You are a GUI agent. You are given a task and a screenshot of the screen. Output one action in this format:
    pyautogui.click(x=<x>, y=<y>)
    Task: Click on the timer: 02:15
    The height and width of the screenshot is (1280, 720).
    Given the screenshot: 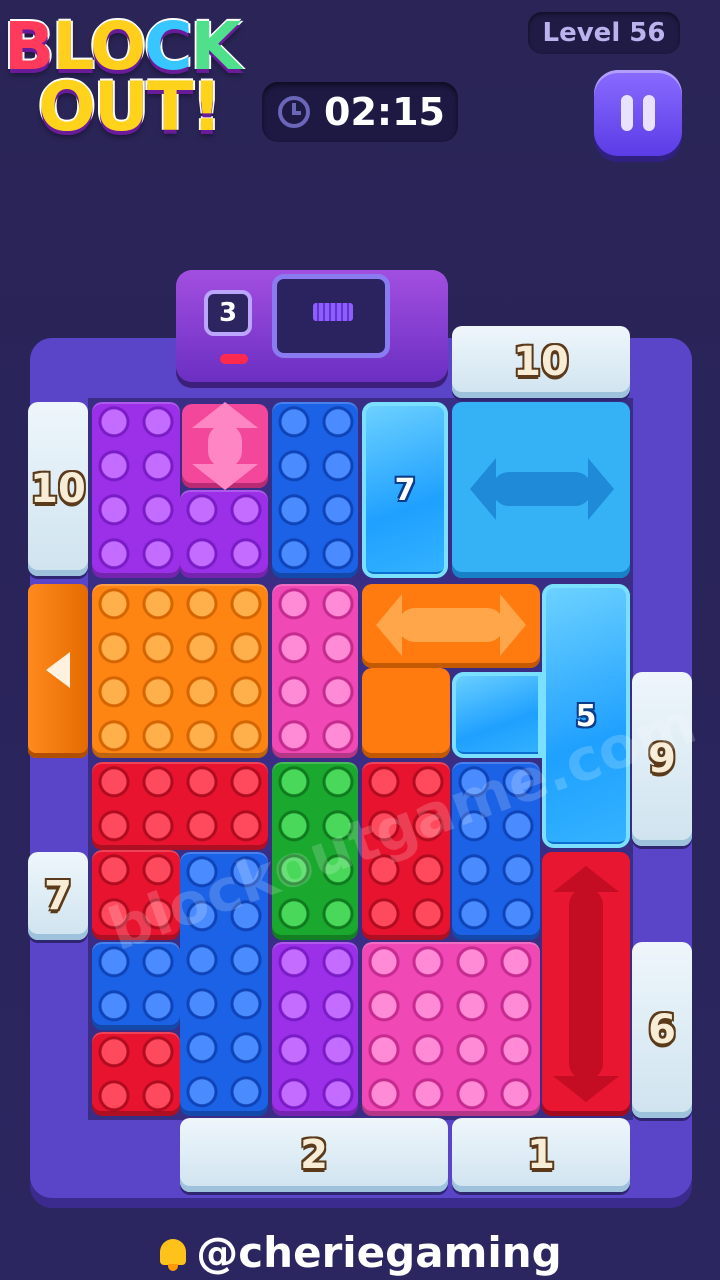 What is the action you would take?
    pyautogui.click(x=360, y=112)
    